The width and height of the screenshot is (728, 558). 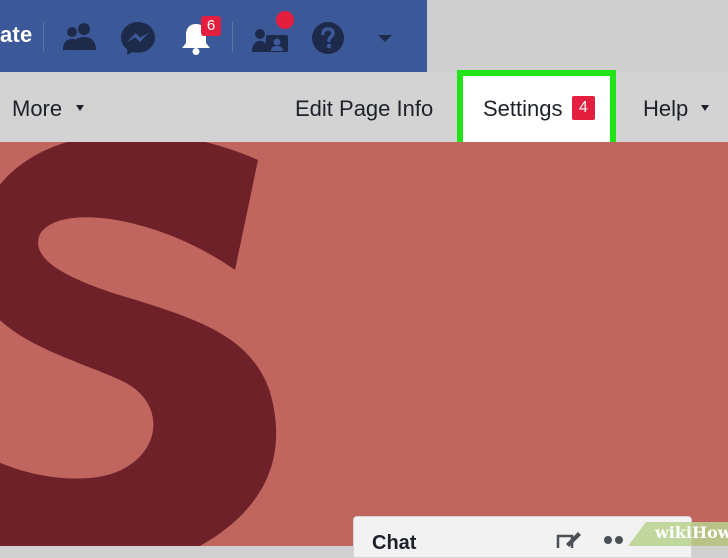 I want to click on messenger-icon, so click(x=138, y=38).